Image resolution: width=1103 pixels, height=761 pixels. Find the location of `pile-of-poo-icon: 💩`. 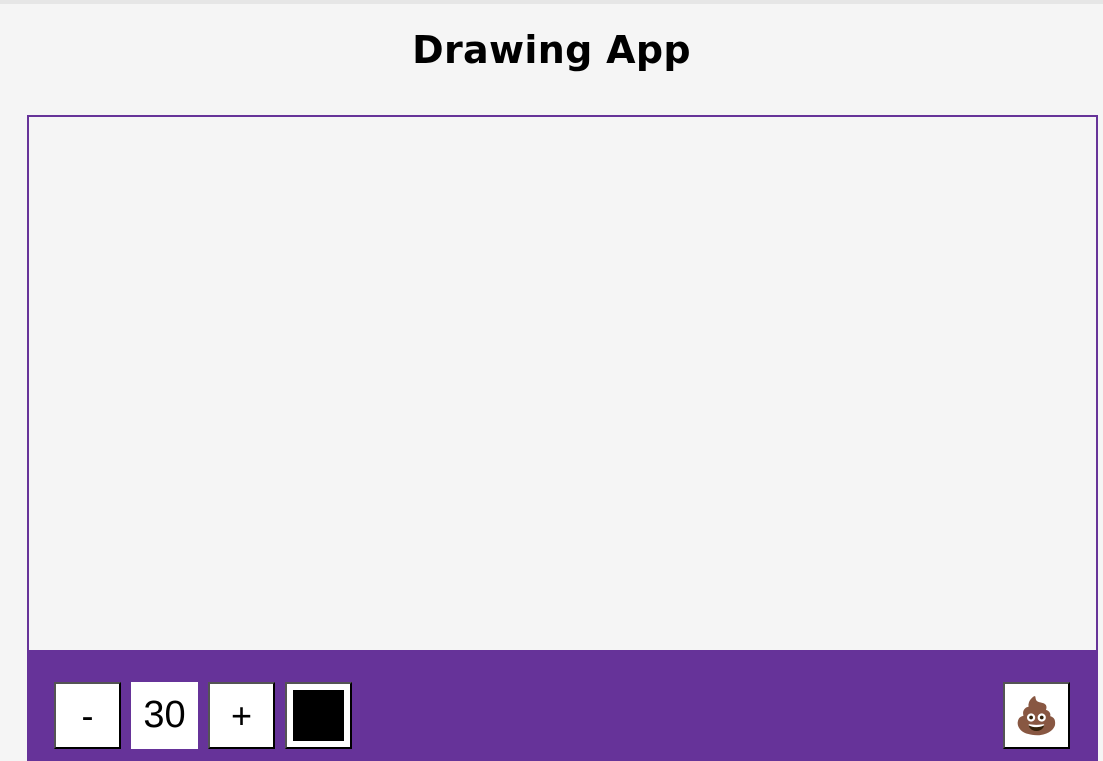

pile-of-poo-icon: 💩 is located at coordinates (1036, 715).